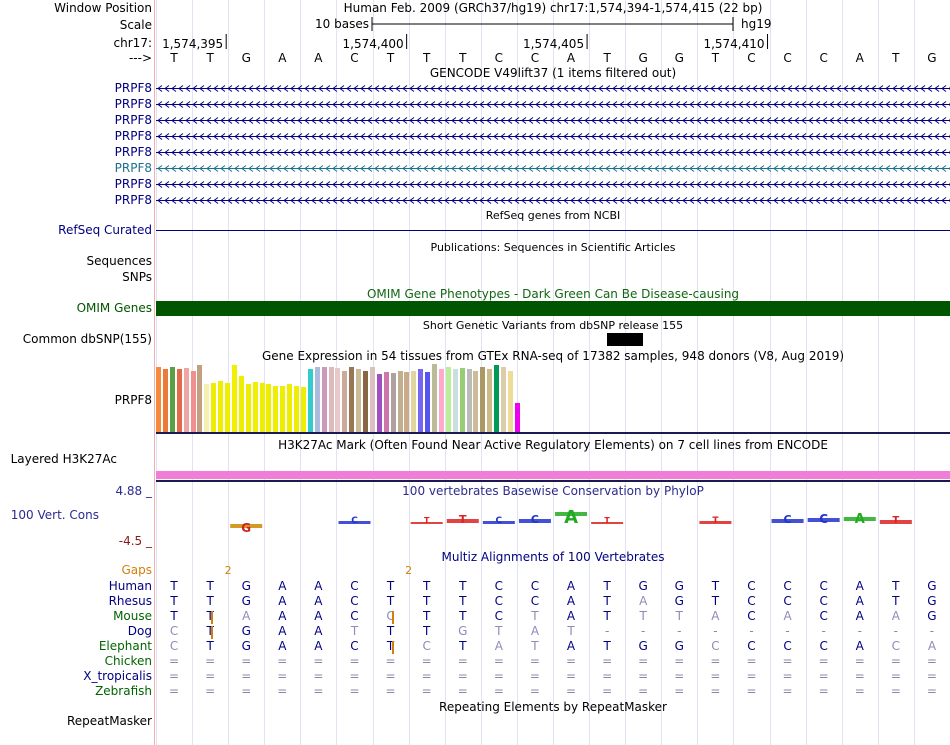 The width and height of the screenshot is (950, 745). I want to click on h3k27ac-signal, so click(553, 475).